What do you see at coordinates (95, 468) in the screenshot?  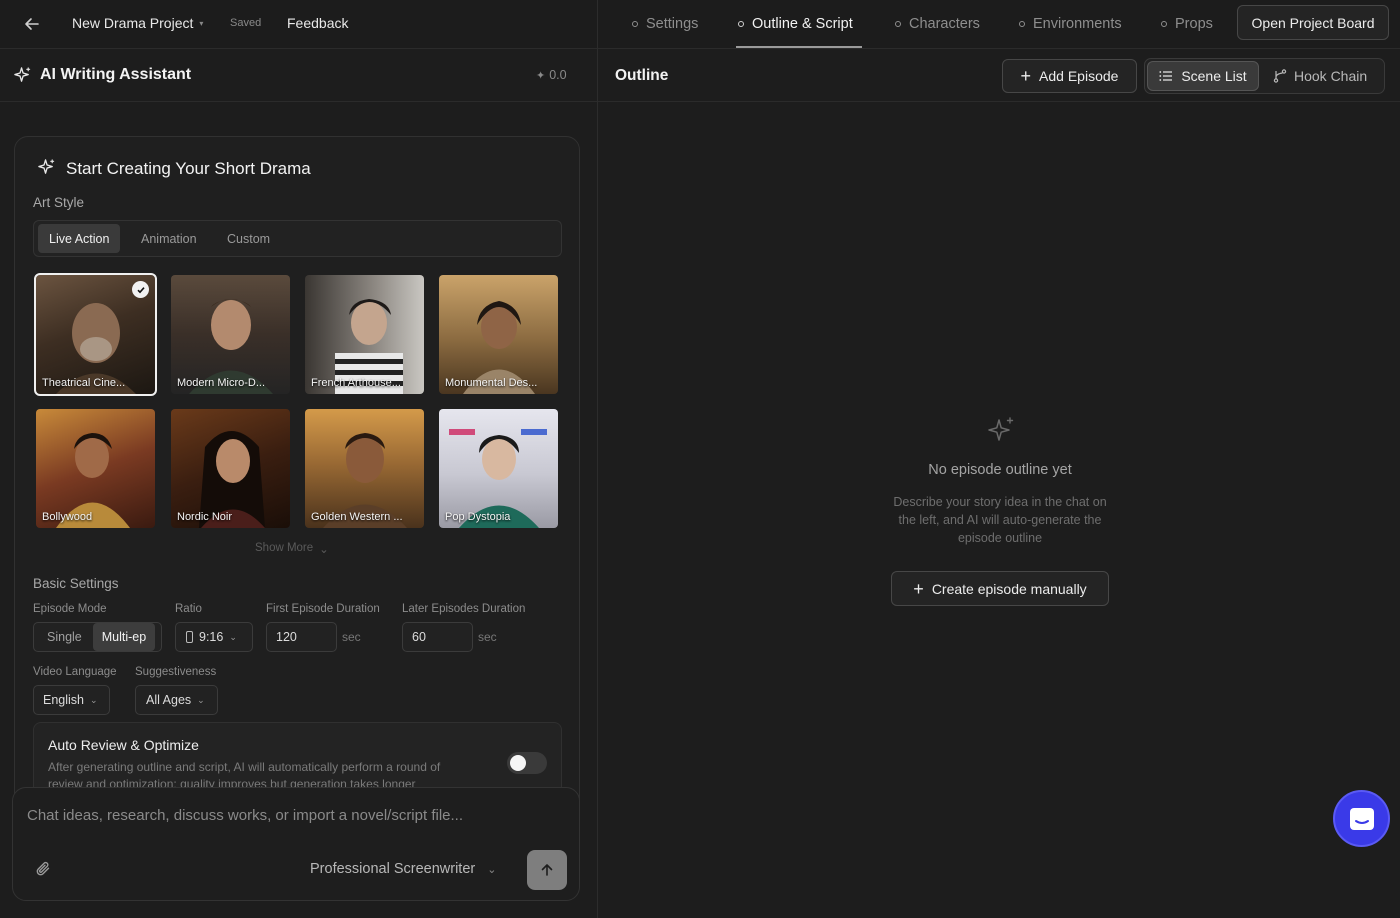 I see `style-card-bollywood: Bollywood` at bounding box center [95, 468].